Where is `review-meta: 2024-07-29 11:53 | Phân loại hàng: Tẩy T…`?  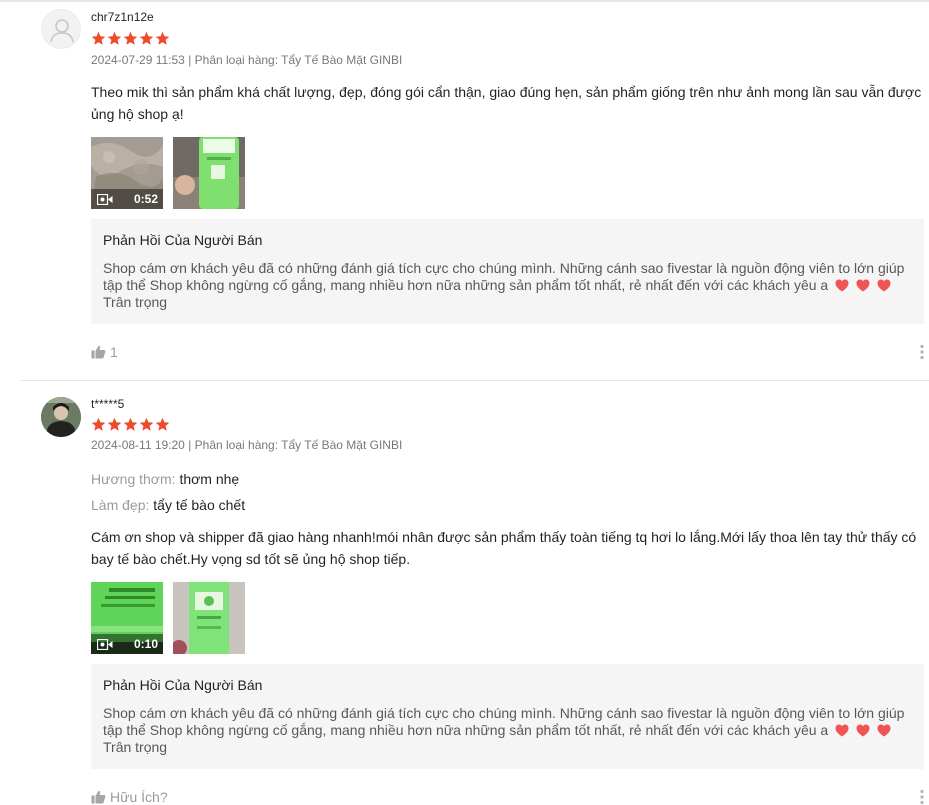 review-meta: 2024-07-29 11:53 | Phân loại hàng: Tẩy T… is located at coordinates (247, 60).